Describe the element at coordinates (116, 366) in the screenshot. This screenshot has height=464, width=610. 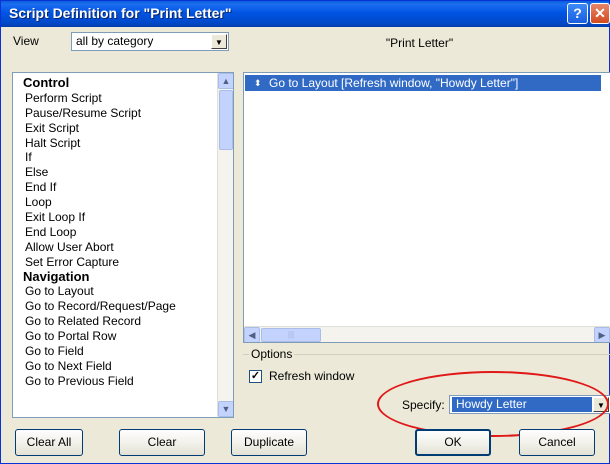
I see `step-item: Go to Next Field` at that location.